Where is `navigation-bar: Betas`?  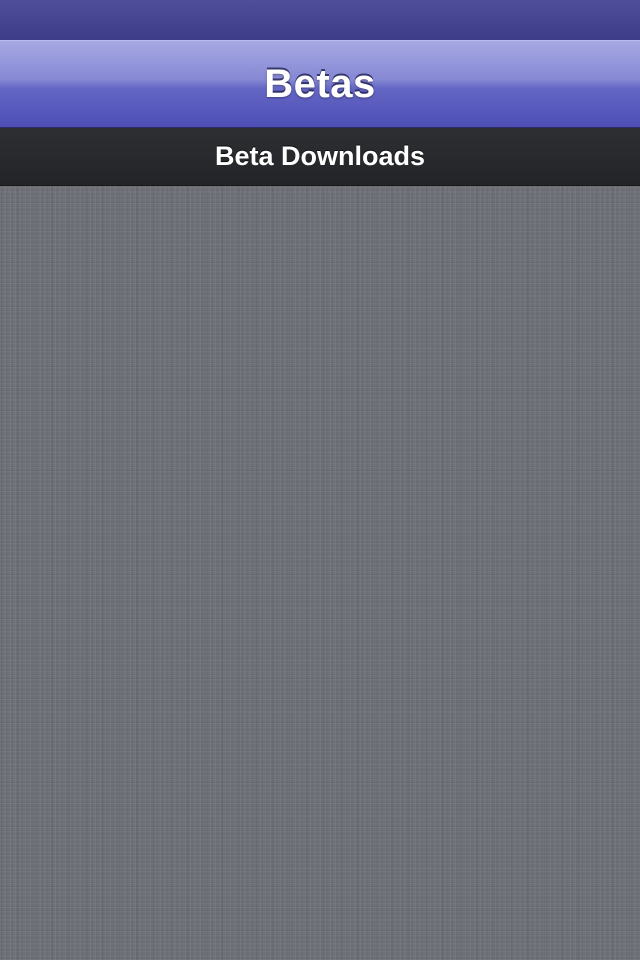 navigation-bar: Betas is located at coordinates (320, 84).